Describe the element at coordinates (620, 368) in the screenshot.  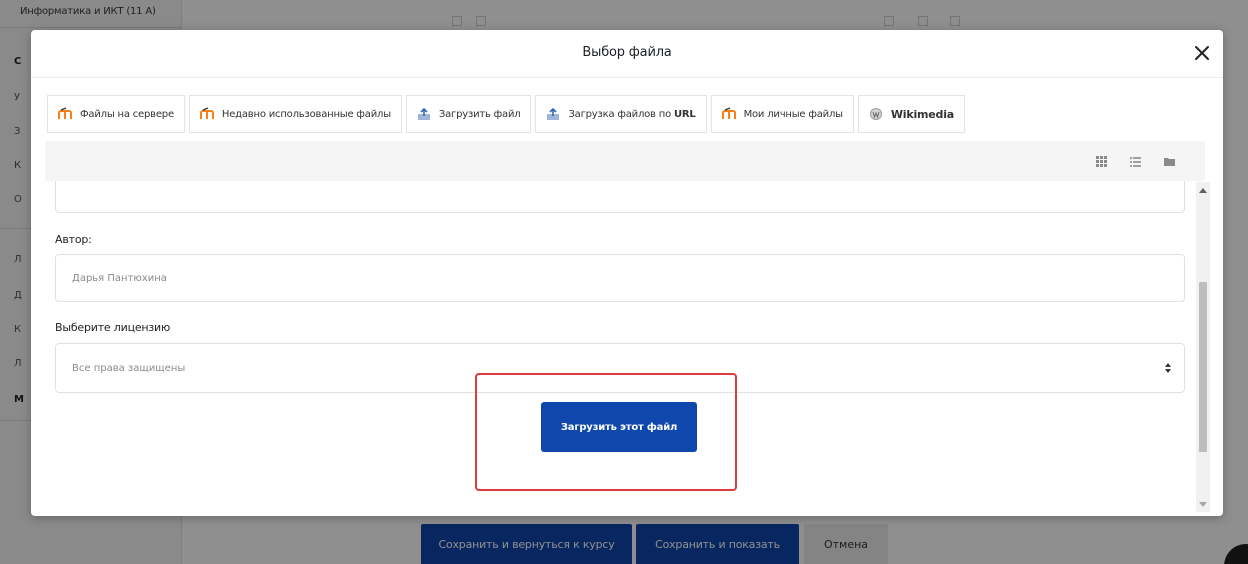
I see `license-select: Все права защищены` at that location.